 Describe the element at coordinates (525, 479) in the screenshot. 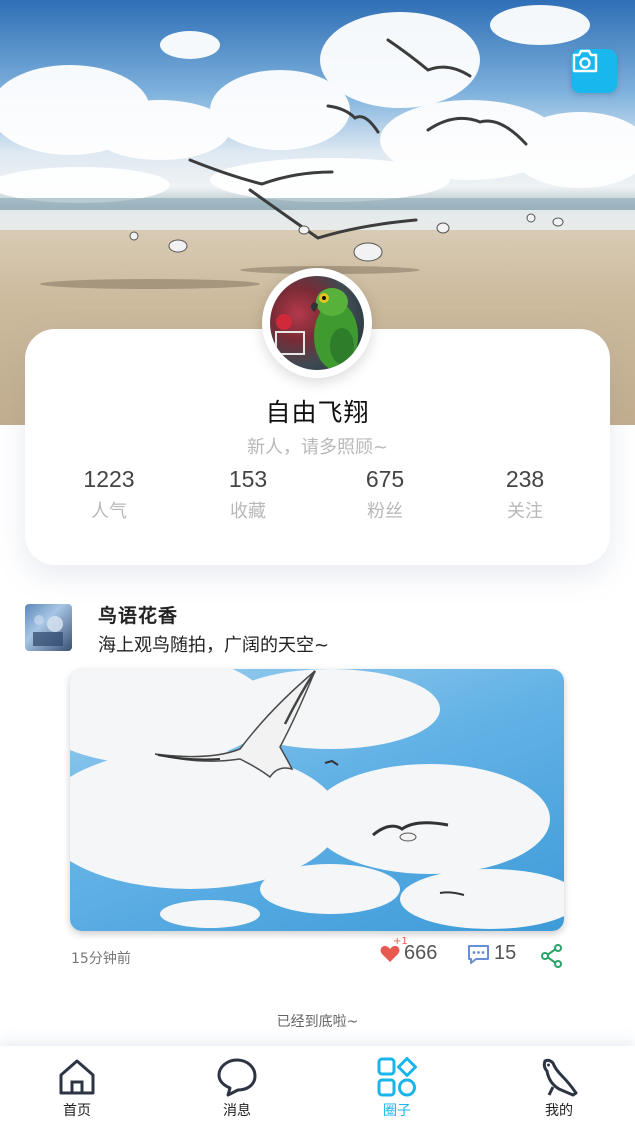

I see `stat-value: 238` at that location.